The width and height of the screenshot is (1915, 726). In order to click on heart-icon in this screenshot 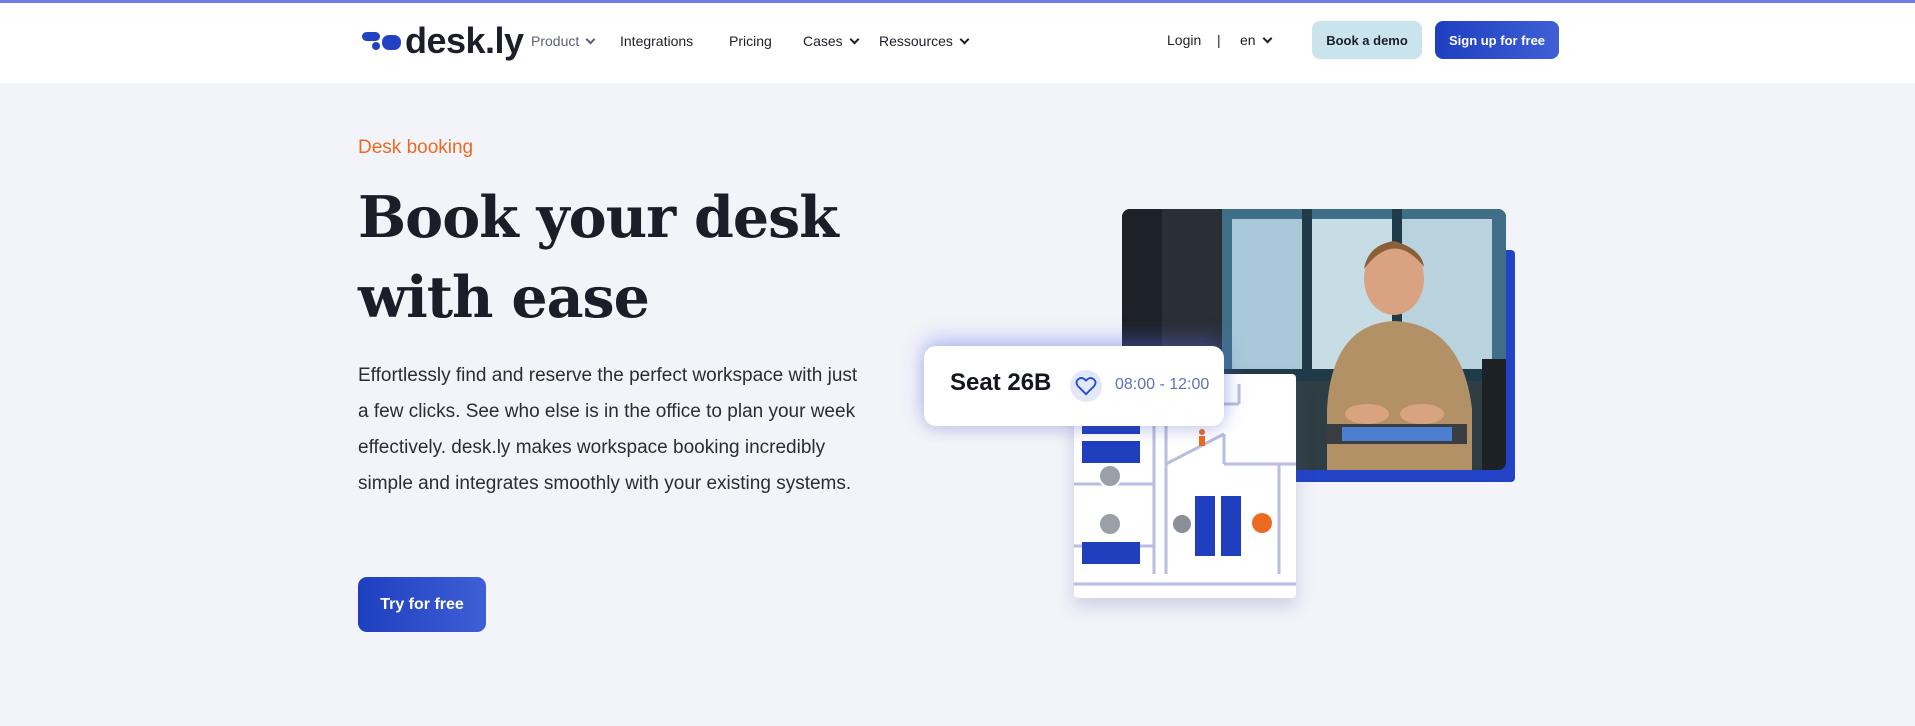, I will do `click(1086, 386)`.